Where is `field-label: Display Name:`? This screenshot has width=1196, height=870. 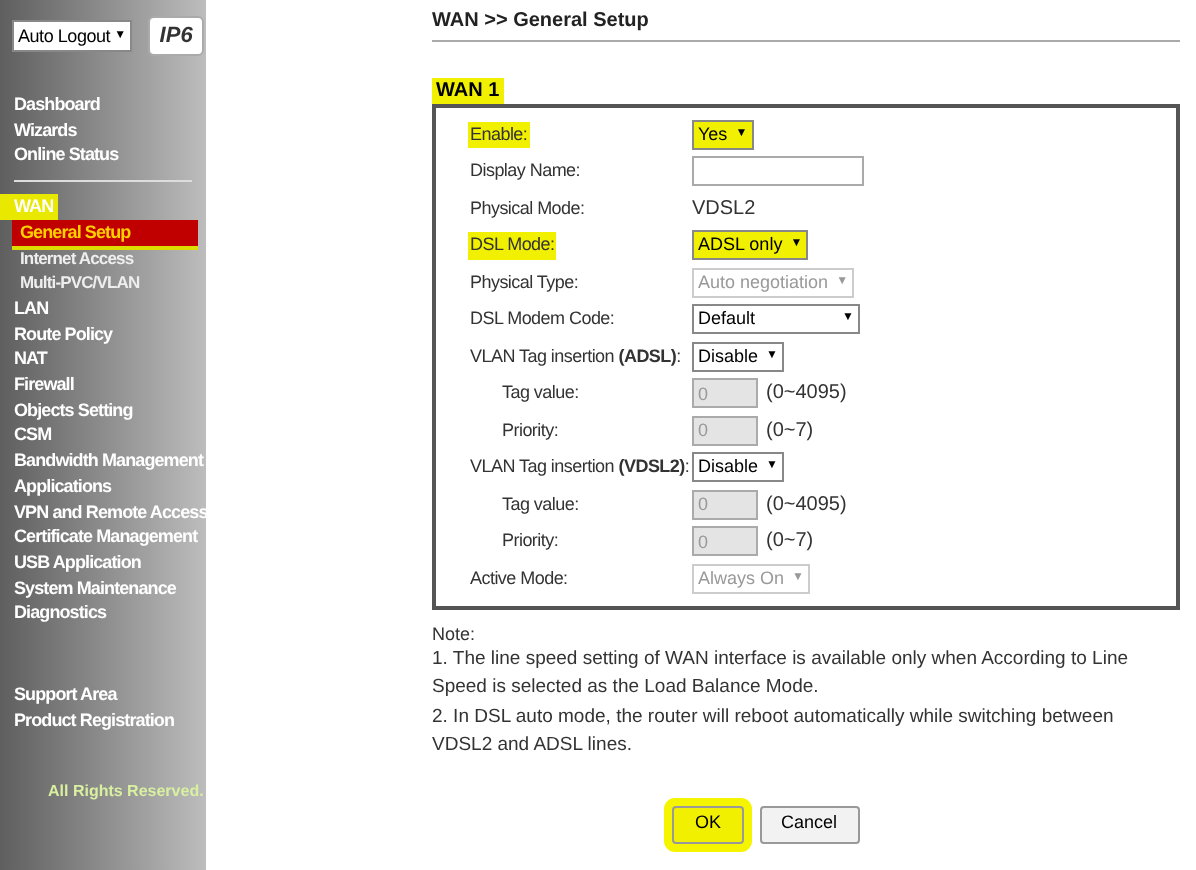 field-label: Display Name: is located at coordinates (525, 171).